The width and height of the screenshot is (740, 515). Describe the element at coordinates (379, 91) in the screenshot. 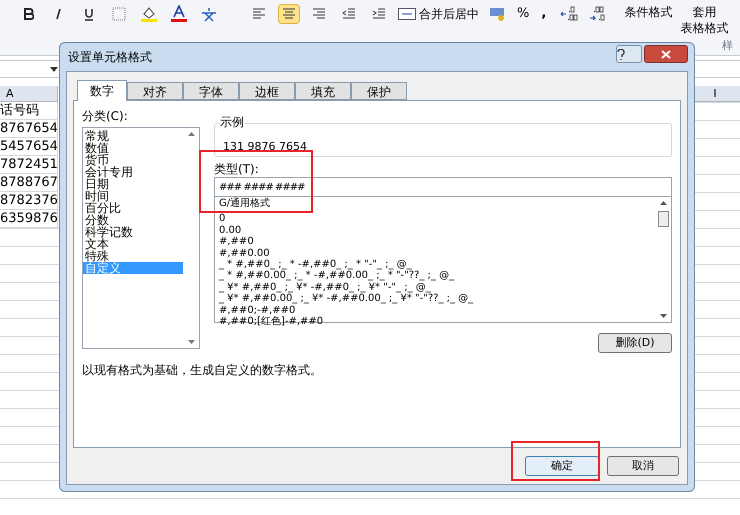

I see `tab: 保护` at that location.